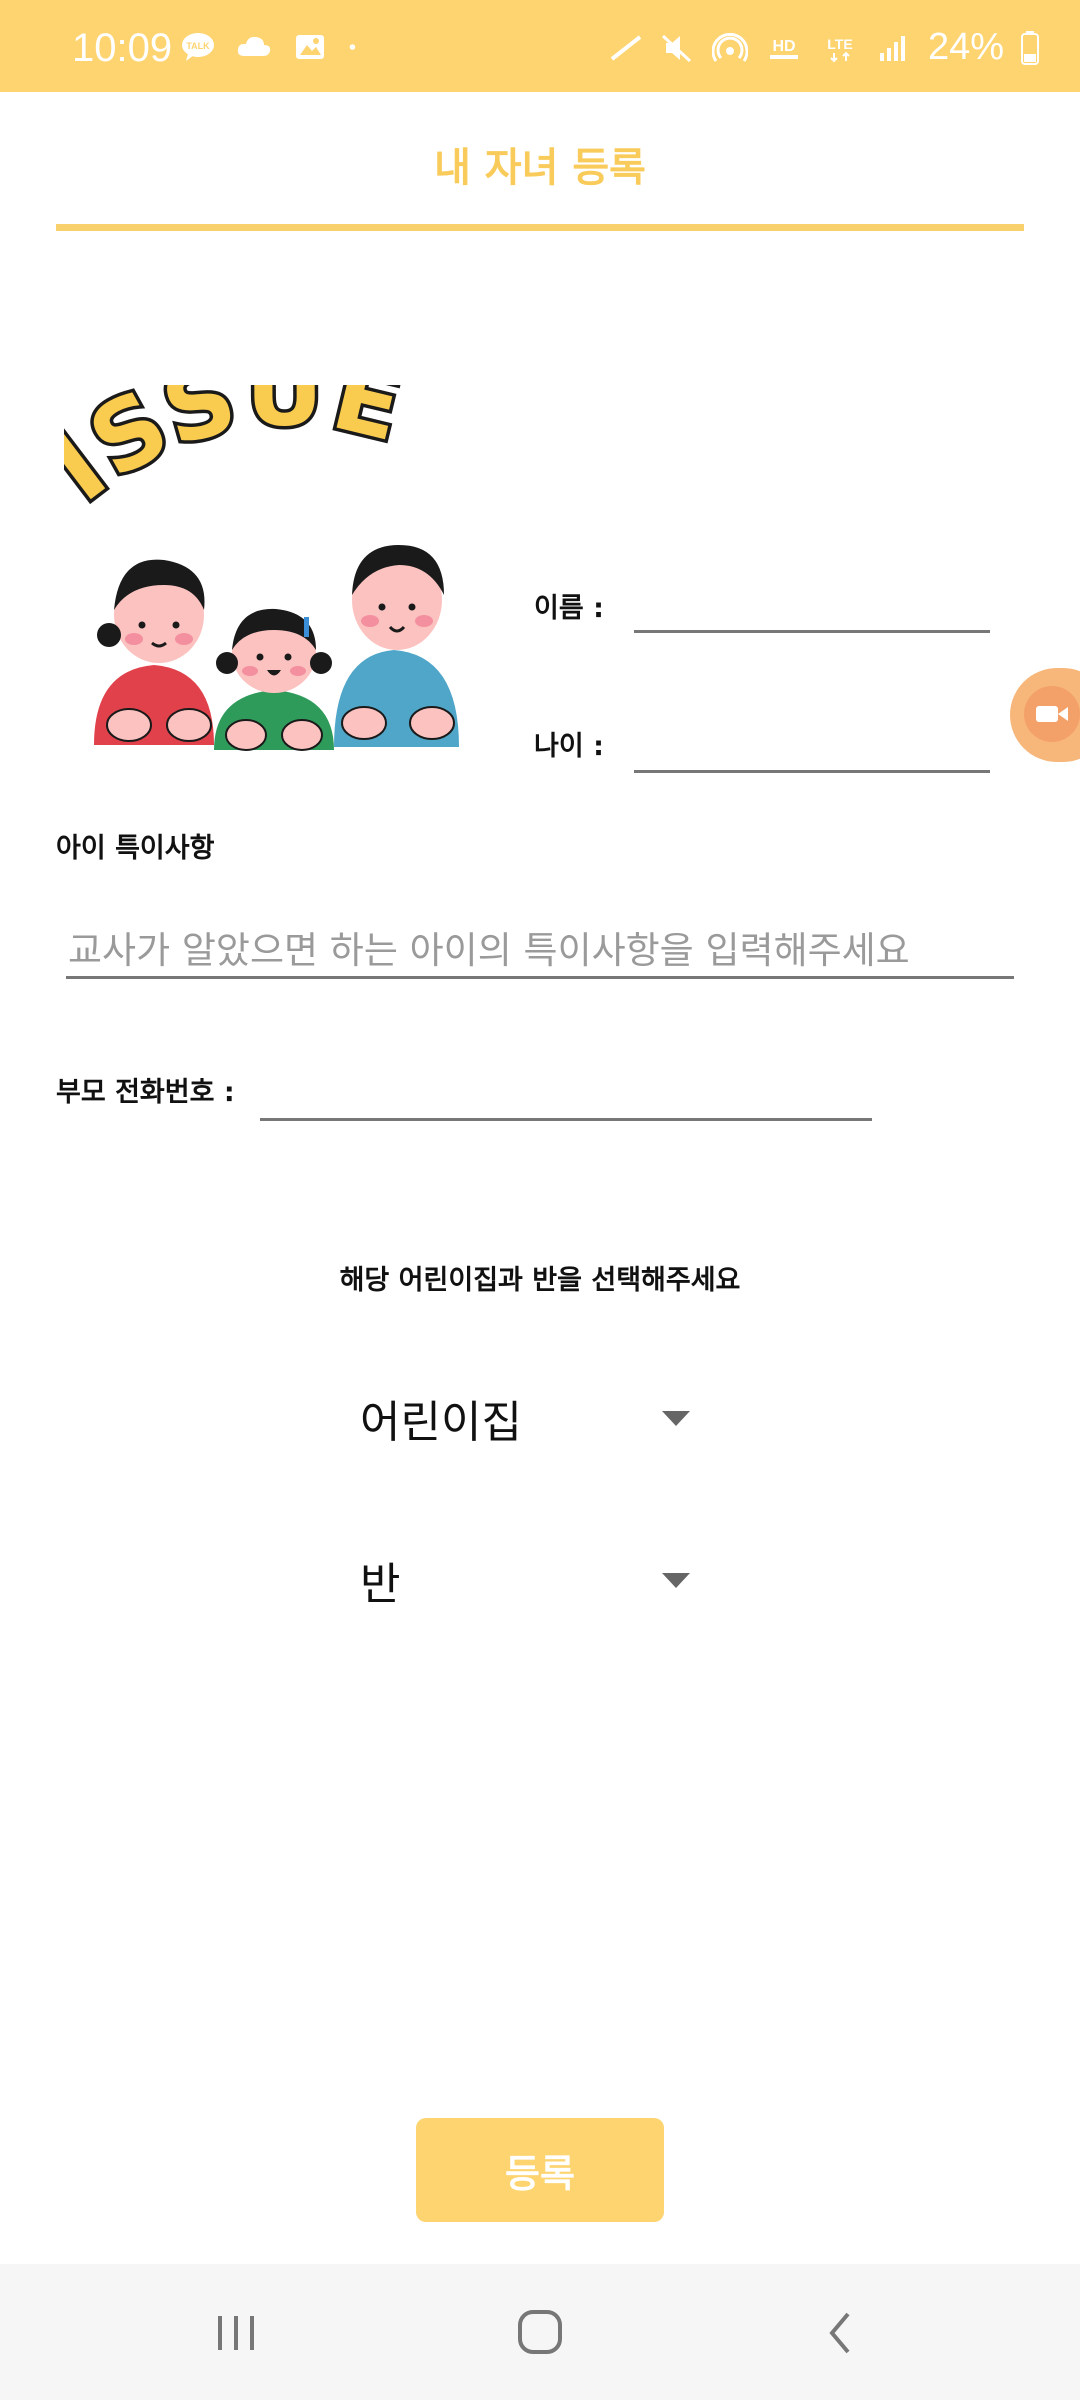  What do you see at coordinates (842, 2333) in the screenshot?
I see `back-icon` at bounding box center [842, 2333].